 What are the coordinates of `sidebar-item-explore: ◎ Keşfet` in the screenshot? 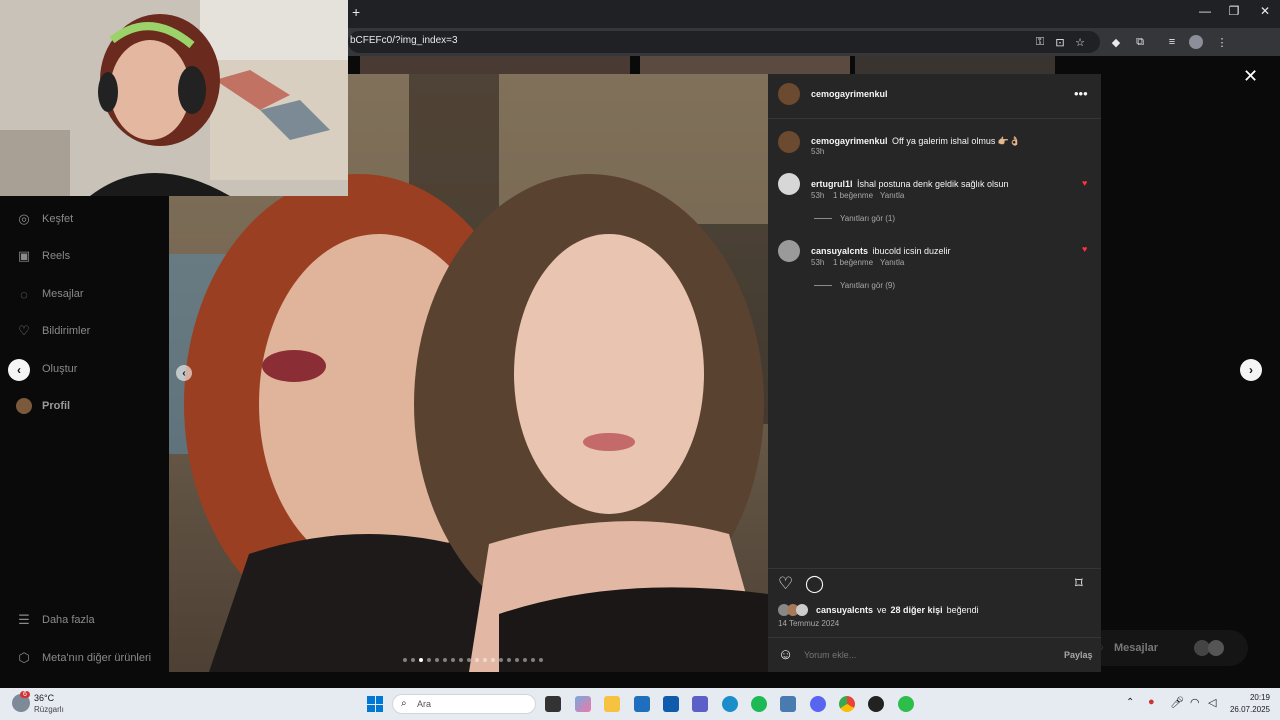 It's located at (44, 219).